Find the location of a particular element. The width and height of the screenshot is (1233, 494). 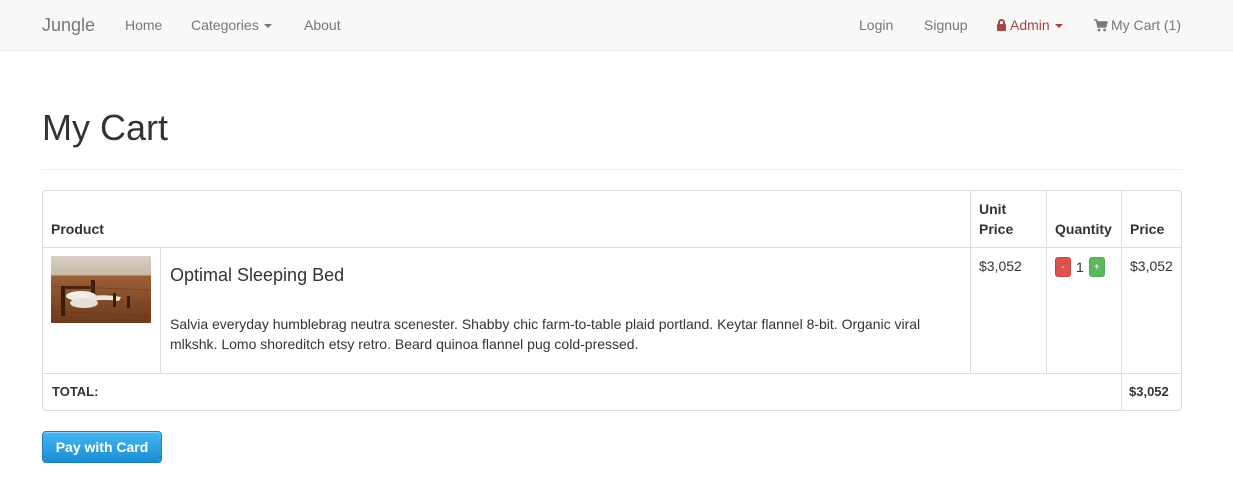

header-price: Price is located at coordinates (1151, 219).